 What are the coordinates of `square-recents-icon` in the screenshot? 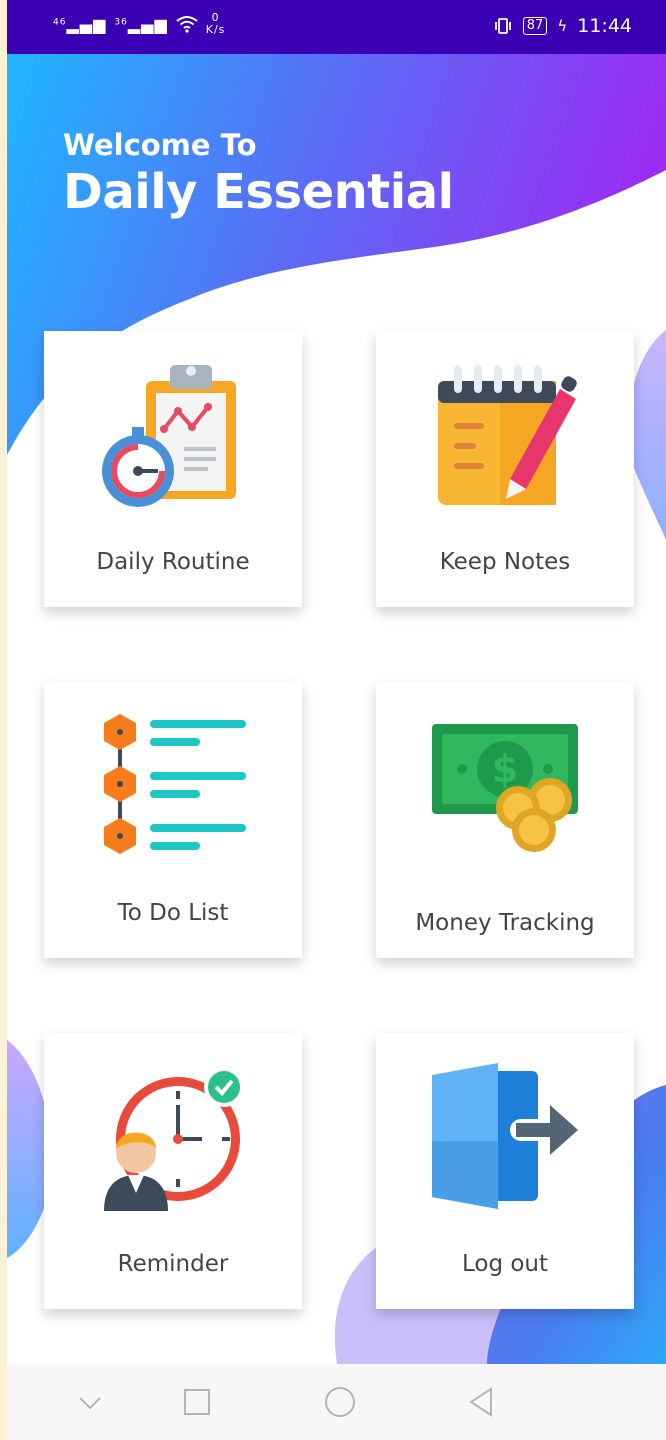 It's located at (197, 1402).